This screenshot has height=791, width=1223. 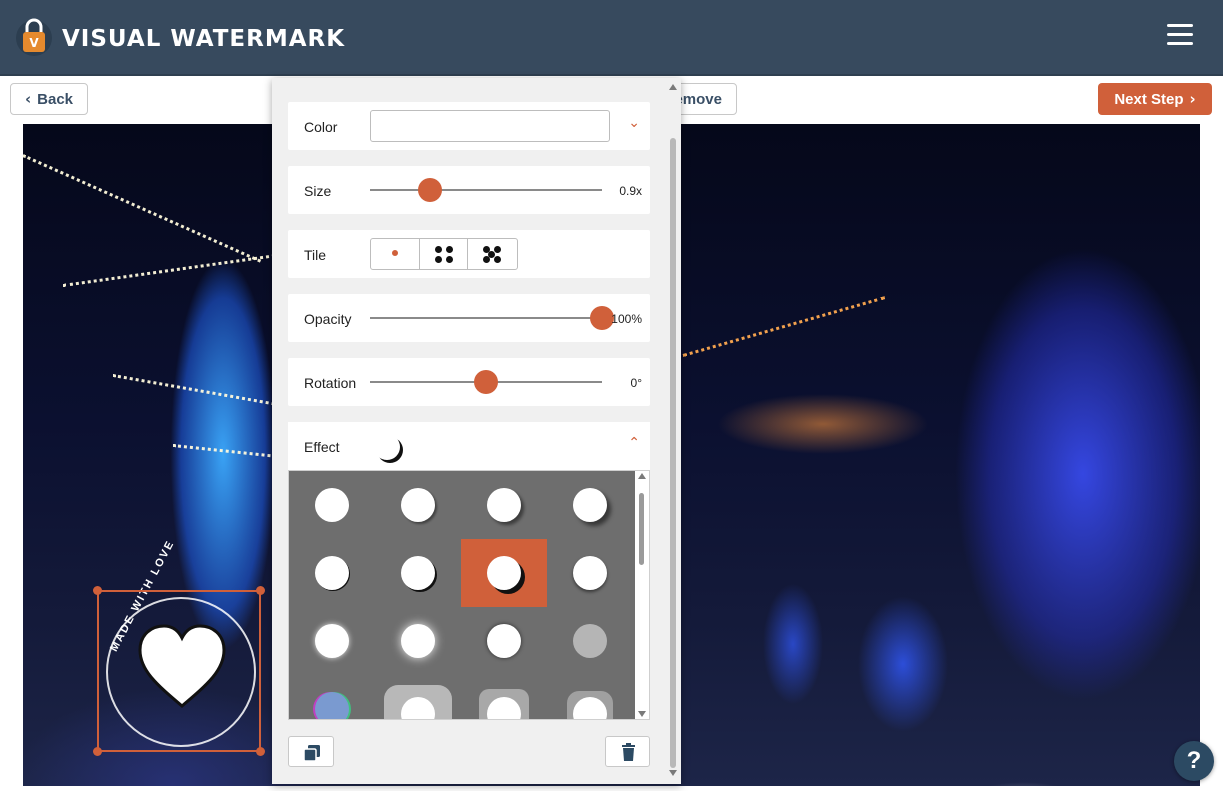 What do you see at coordinates (634, 443) in the screenshot?
I see `chevron-up-icon: ⌃` at bounding box center [634, 443].